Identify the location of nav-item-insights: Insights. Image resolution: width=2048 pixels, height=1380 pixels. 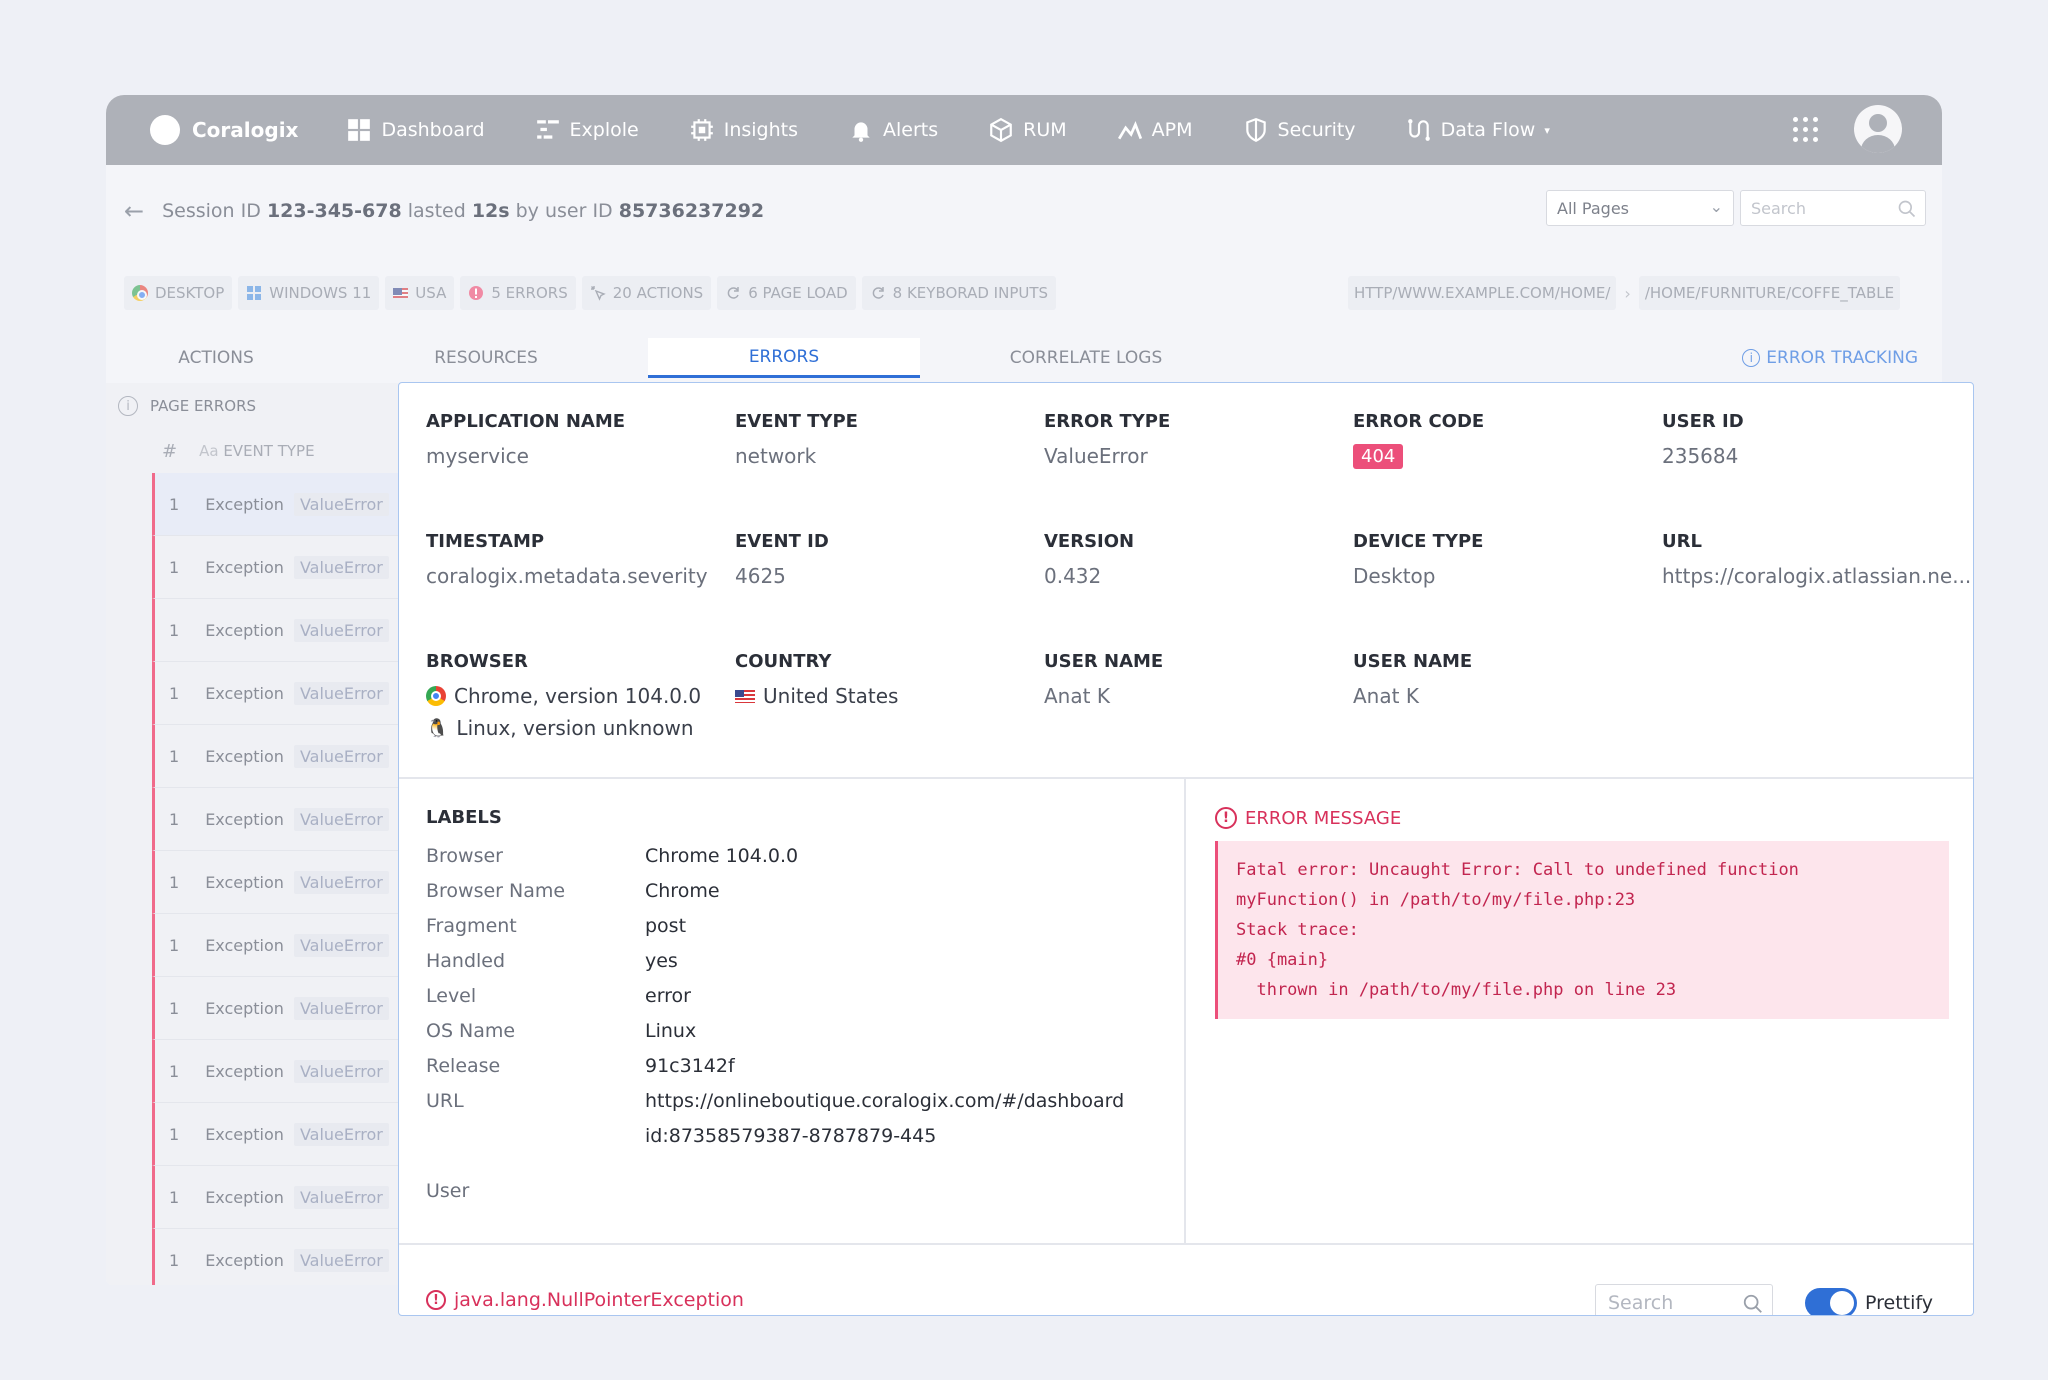
(743, 130).